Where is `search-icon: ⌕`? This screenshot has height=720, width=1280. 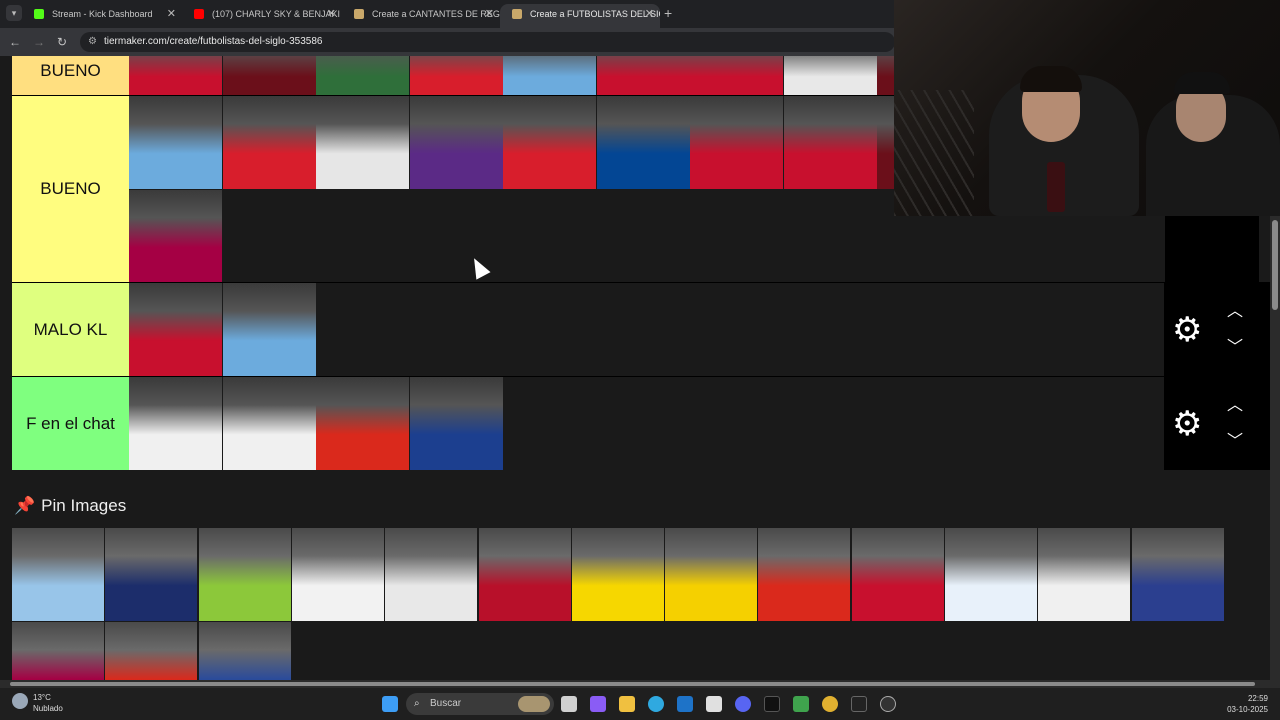
search-icon: ⌕ is located at coordinates (417, 703).